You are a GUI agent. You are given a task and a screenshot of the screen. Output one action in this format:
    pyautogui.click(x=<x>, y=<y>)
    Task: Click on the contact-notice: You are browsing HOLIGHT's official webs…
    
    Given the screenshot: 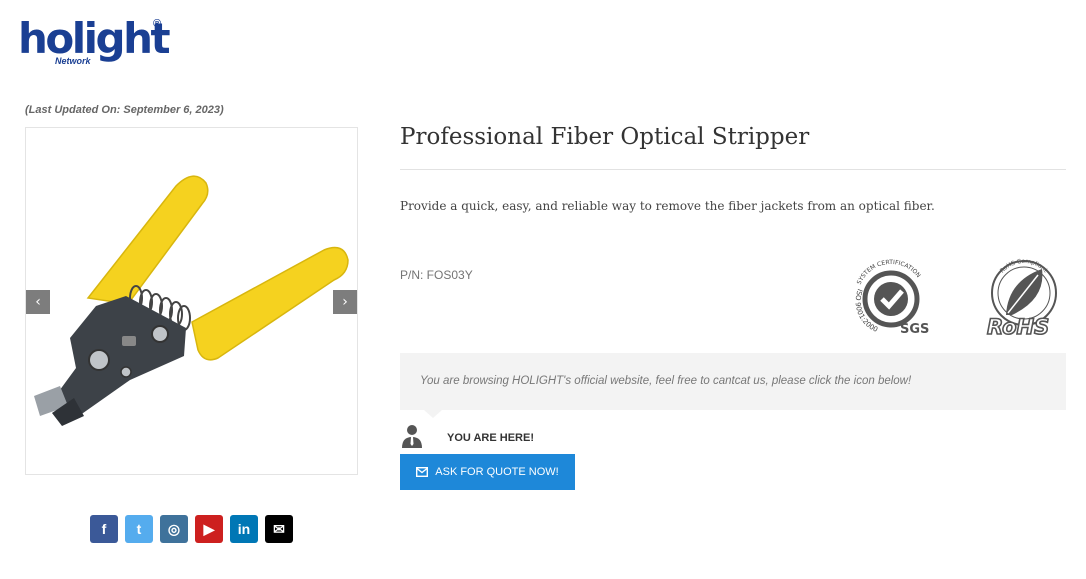 What is the action you would take?
    pyautogui.click(x=733, y=385)
    